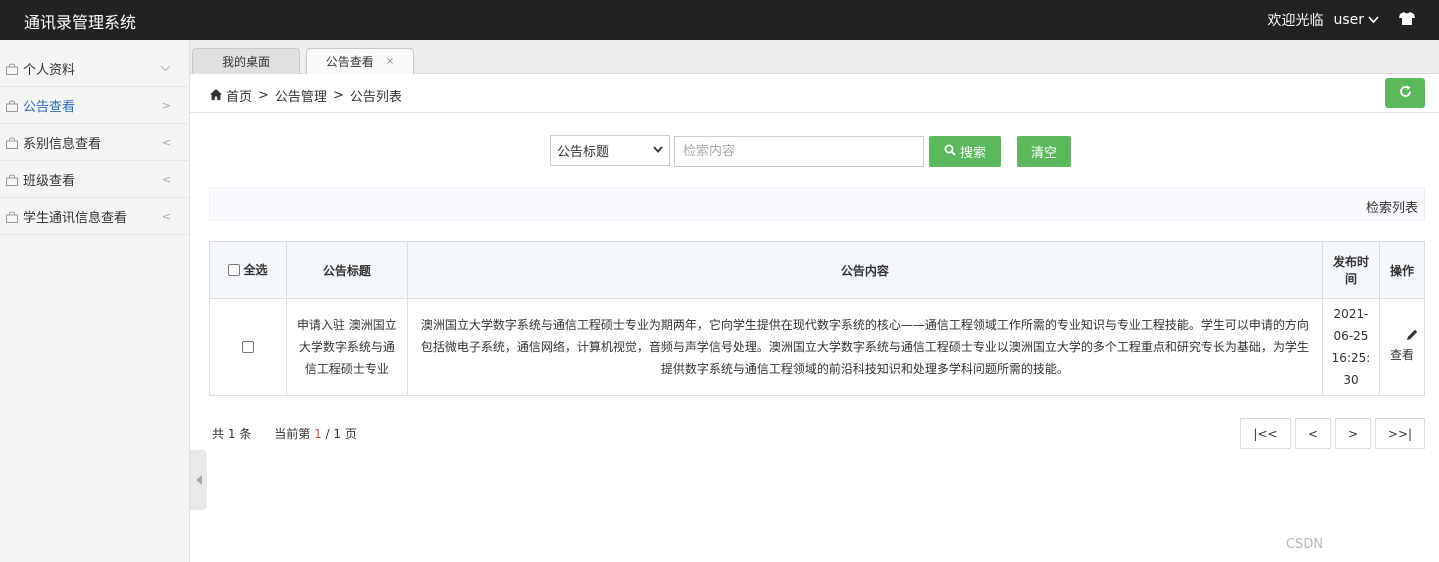  Describe the element at coordinates (1402, 336) in the screenshot. I see `pencil-icon` at that location.